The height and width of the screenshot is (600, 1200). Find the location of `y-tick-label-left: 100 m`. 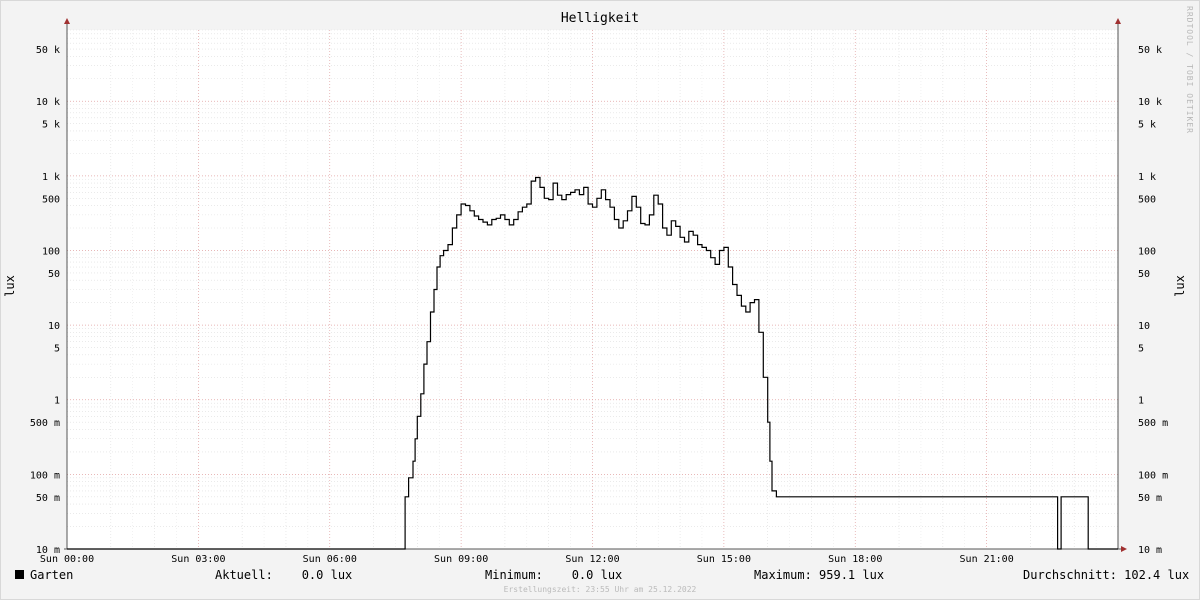

y-tick-label-left: 100 m is located at coordinates (45, 475).